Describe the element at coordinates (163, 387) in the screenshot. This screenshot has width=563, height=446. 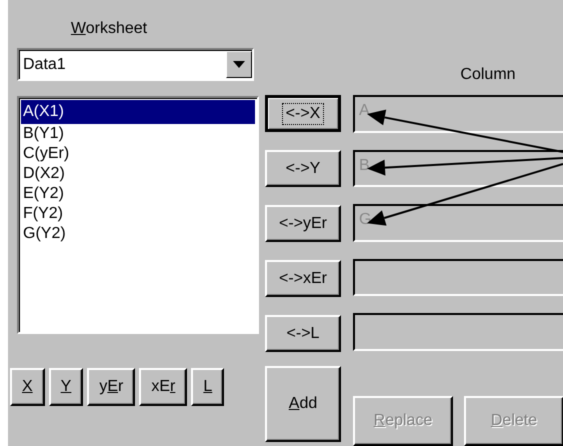
I see `assign-button: xEr` at that location.